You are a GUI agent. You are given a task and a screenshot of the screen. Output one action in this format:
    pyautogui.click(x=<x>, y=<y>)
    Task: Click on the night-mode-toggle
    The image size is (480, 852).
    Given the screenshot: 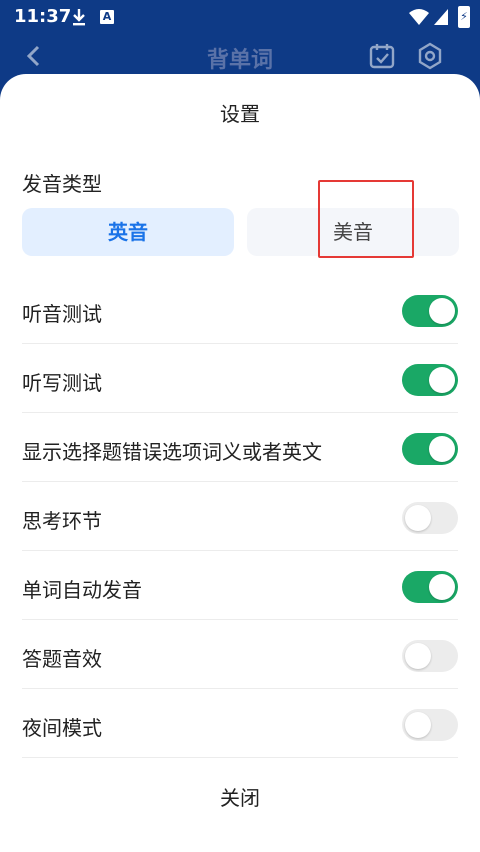 What is the action you would take?
    pyautogui.click(x=430, y=725)
    